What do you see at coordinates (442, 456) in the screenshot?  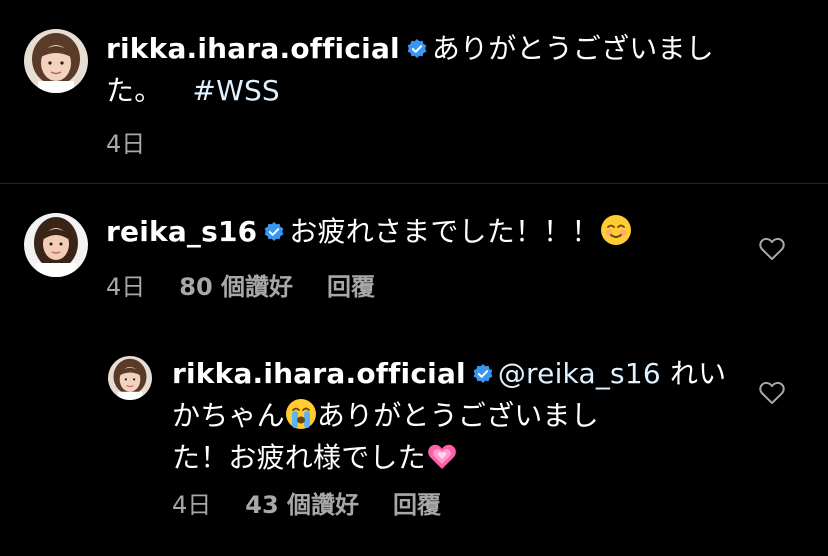 I see `growing-heart-emoji` at bounding box center [442, 456].